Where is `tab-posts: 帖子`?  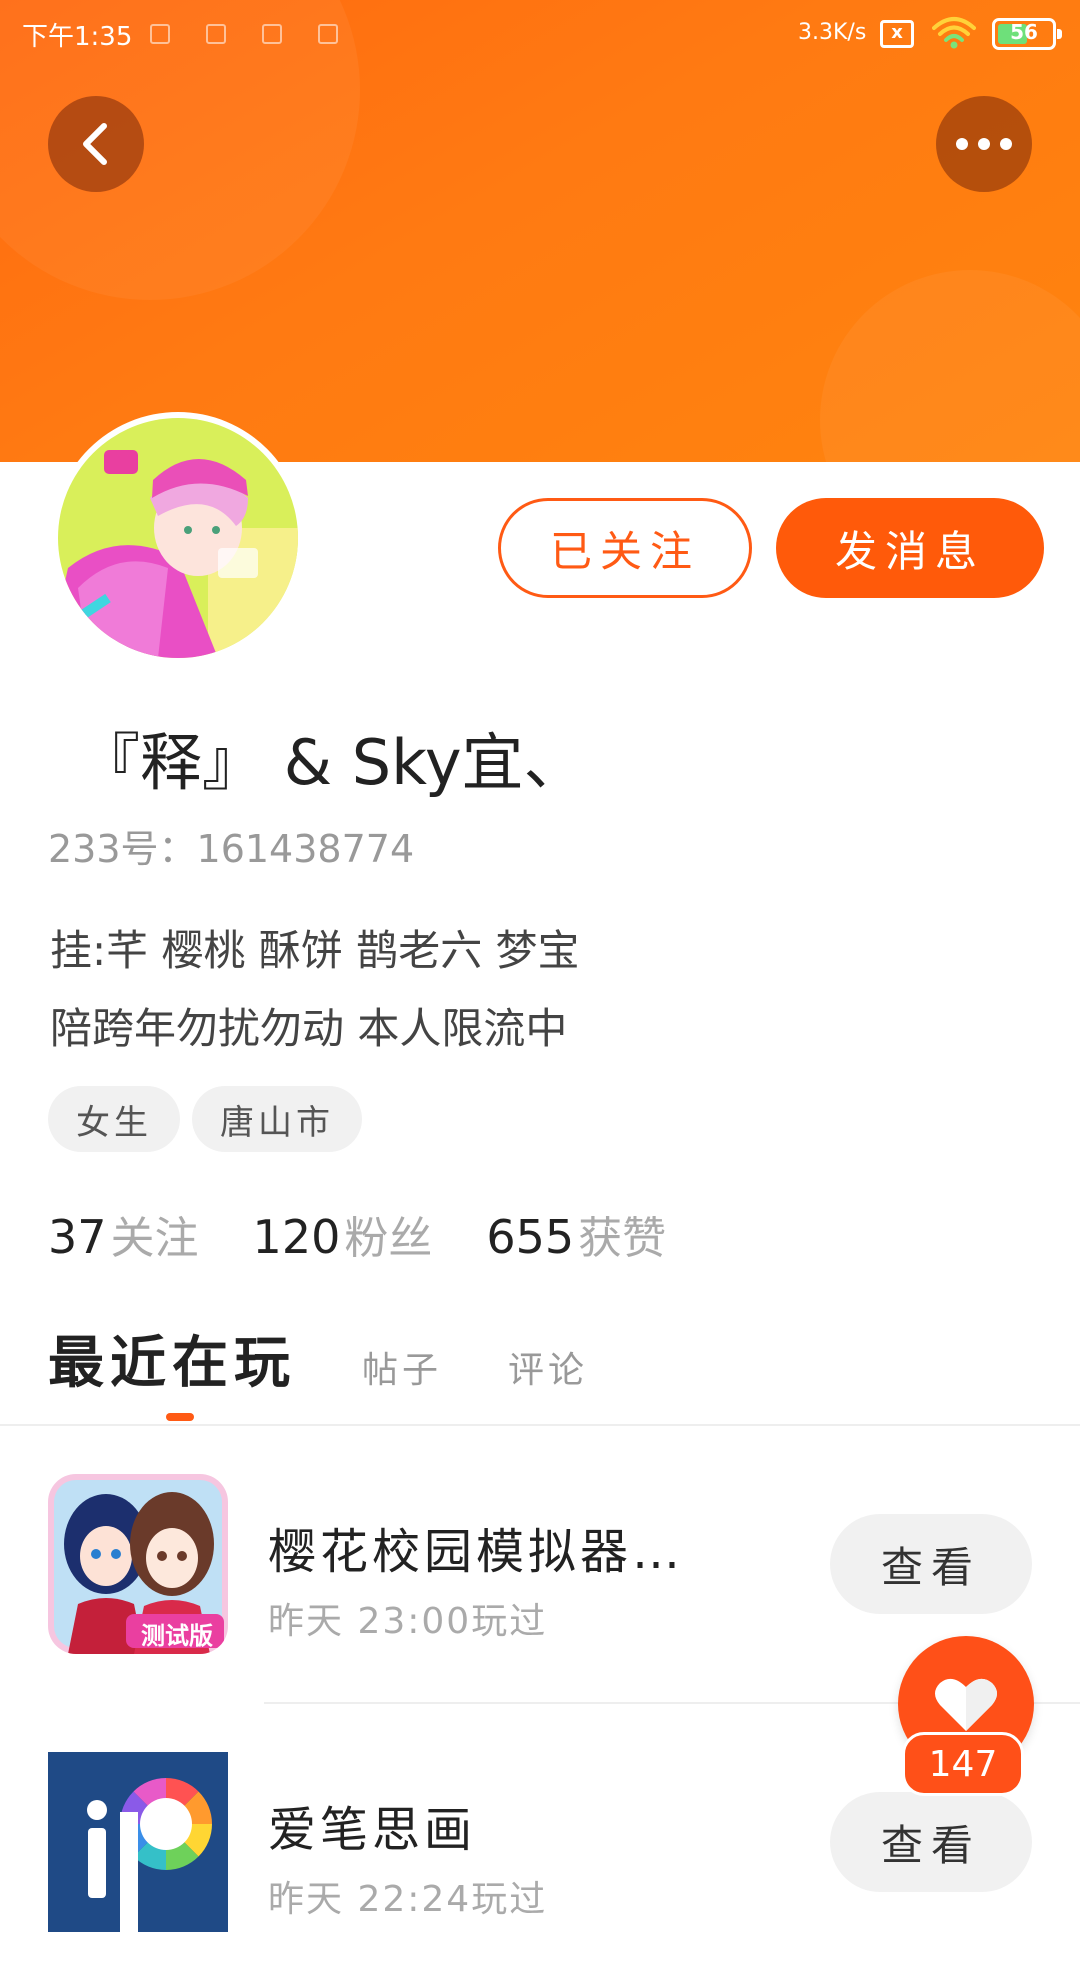 tab-posts: 帖子 is located at coordinates (402, 1367).